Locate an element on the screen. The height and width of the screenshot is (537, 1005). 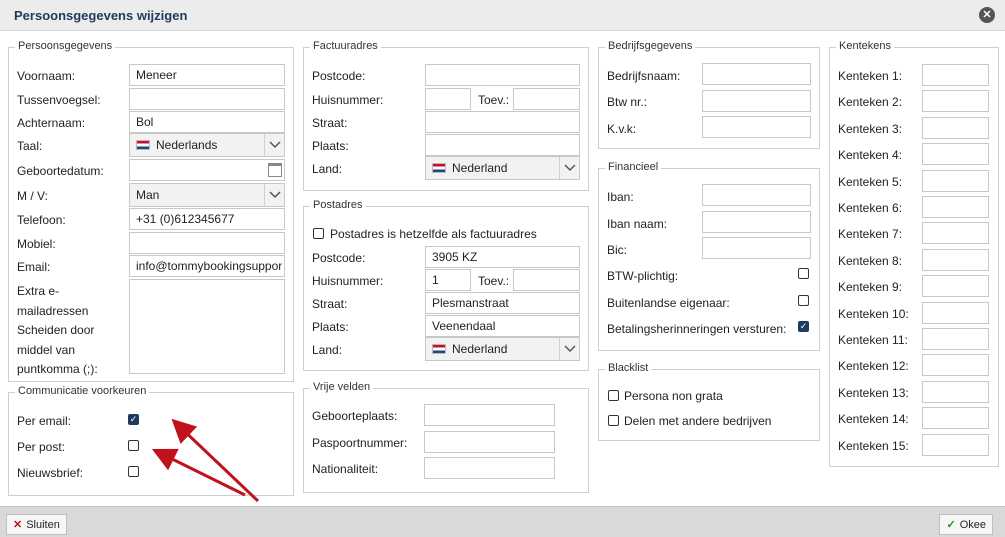
p-plaats-label: Plaats: is located at coordinates (330, 327).